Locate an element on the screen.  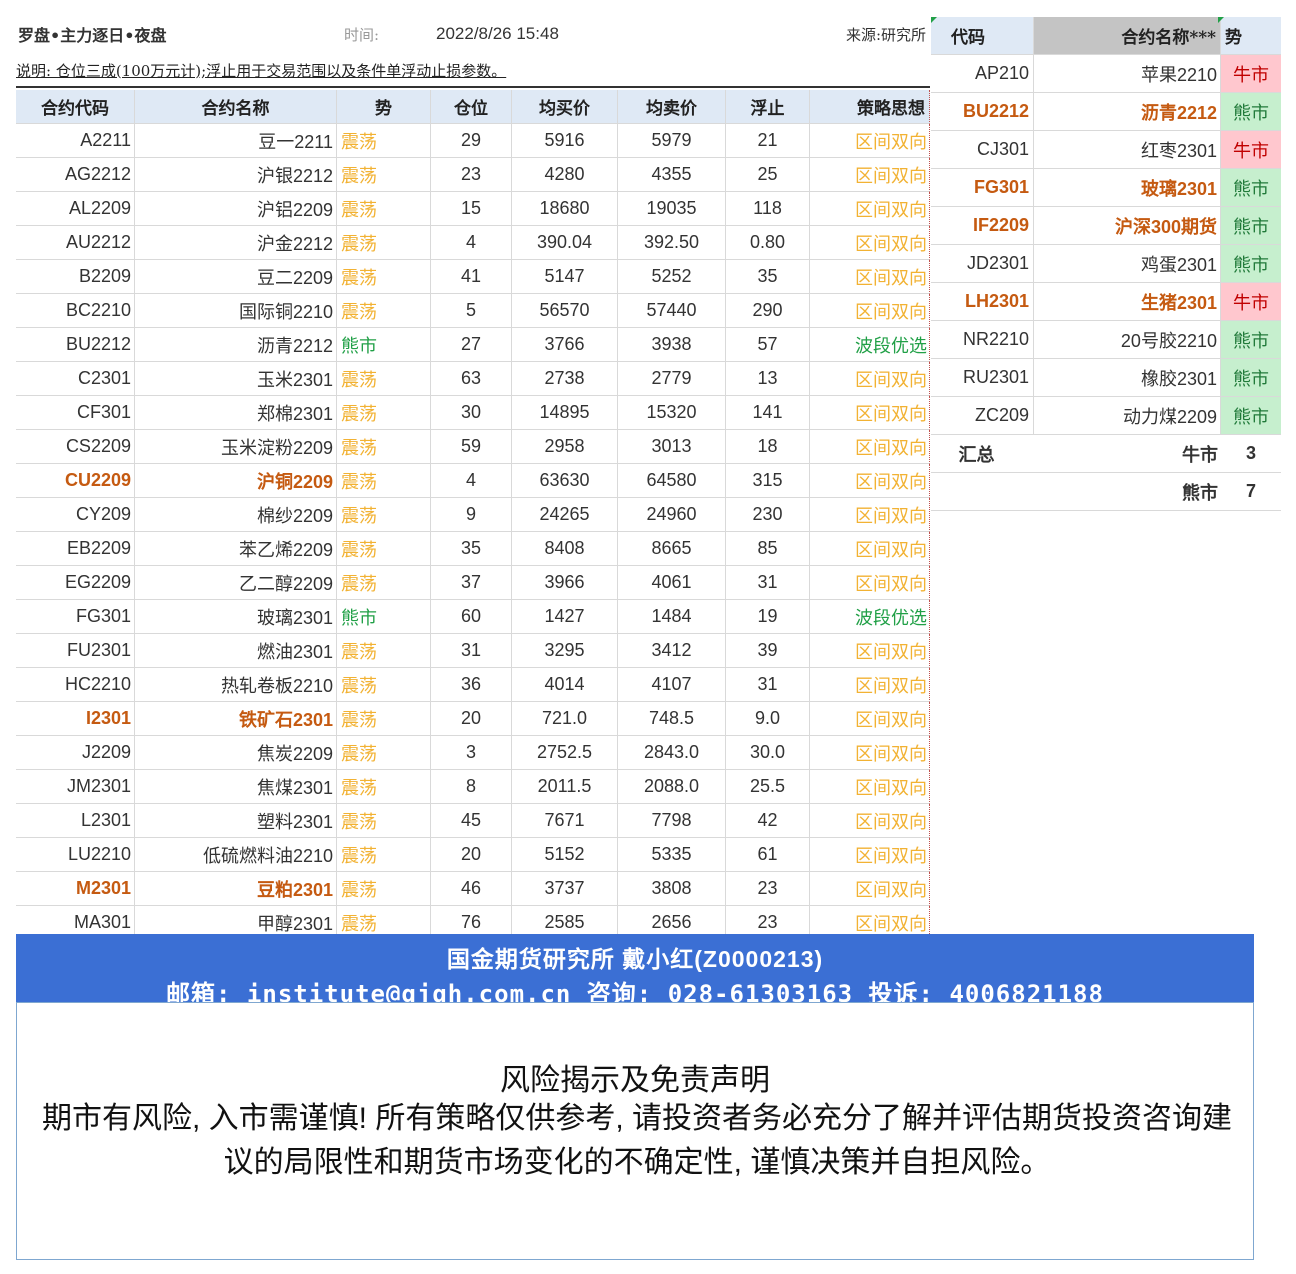
float-stop-cell: 315 is located at coordinates (768, 481).